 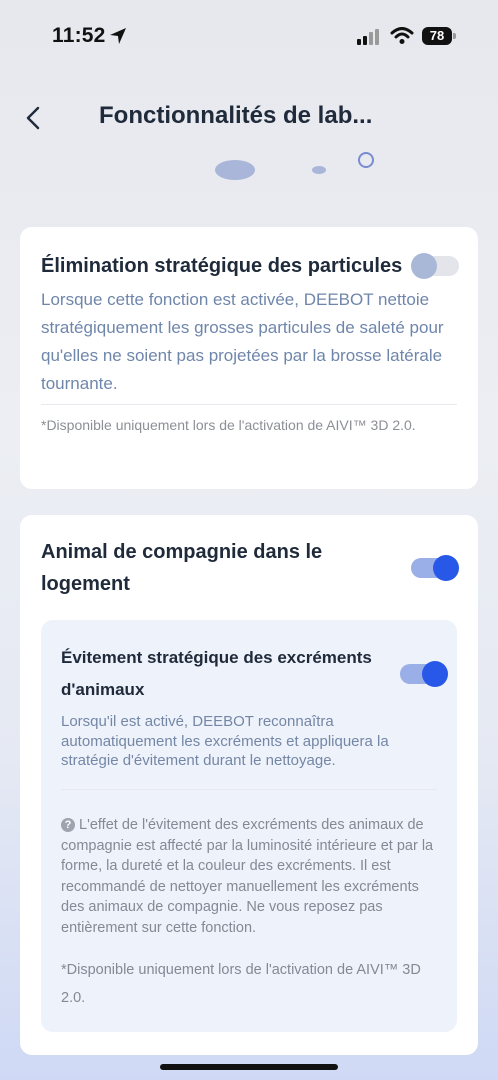 I want to click on battery-level: 78, so click(x=437, y=35).